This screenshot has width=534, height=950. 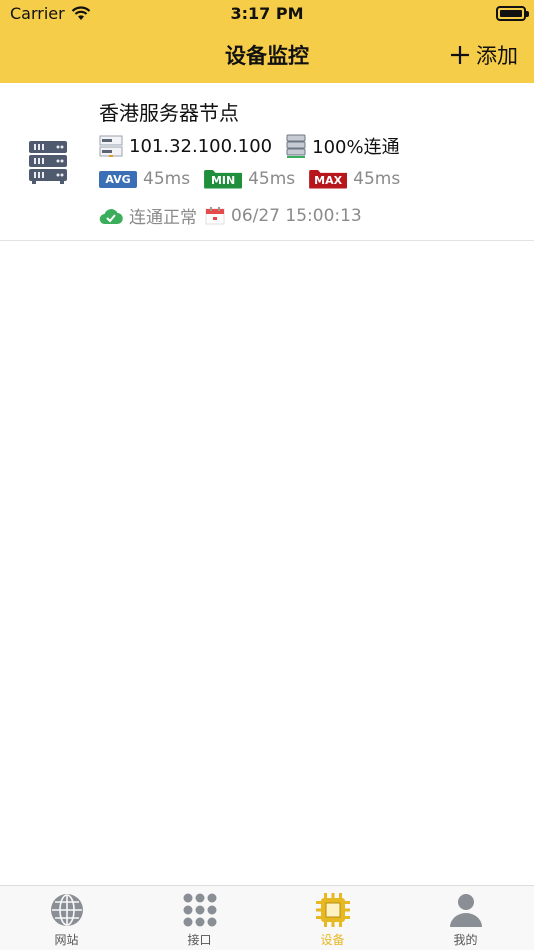 I want to click on ip-address-icon, so click(x=111, y=146).